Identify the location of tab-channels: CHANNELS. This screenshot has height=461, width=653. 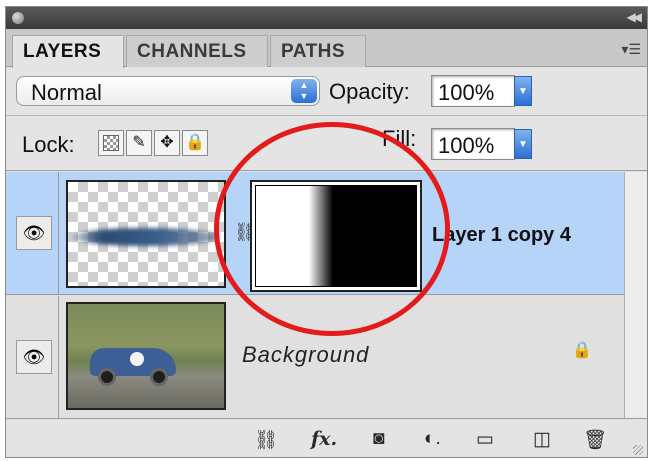
(197, 51).